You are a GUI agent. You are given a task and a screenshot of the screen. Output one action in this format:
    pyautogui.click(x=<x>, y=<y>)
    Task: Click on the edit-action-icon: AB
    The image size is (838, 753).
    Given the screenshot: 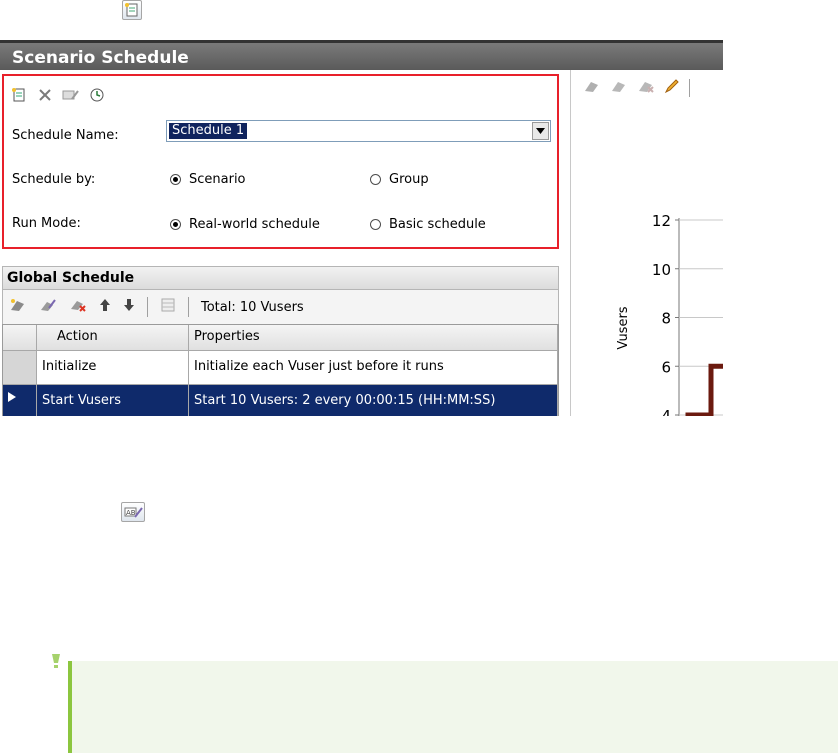 What is the action you would take?
    pyautogui.click(x=133, y=512)
    